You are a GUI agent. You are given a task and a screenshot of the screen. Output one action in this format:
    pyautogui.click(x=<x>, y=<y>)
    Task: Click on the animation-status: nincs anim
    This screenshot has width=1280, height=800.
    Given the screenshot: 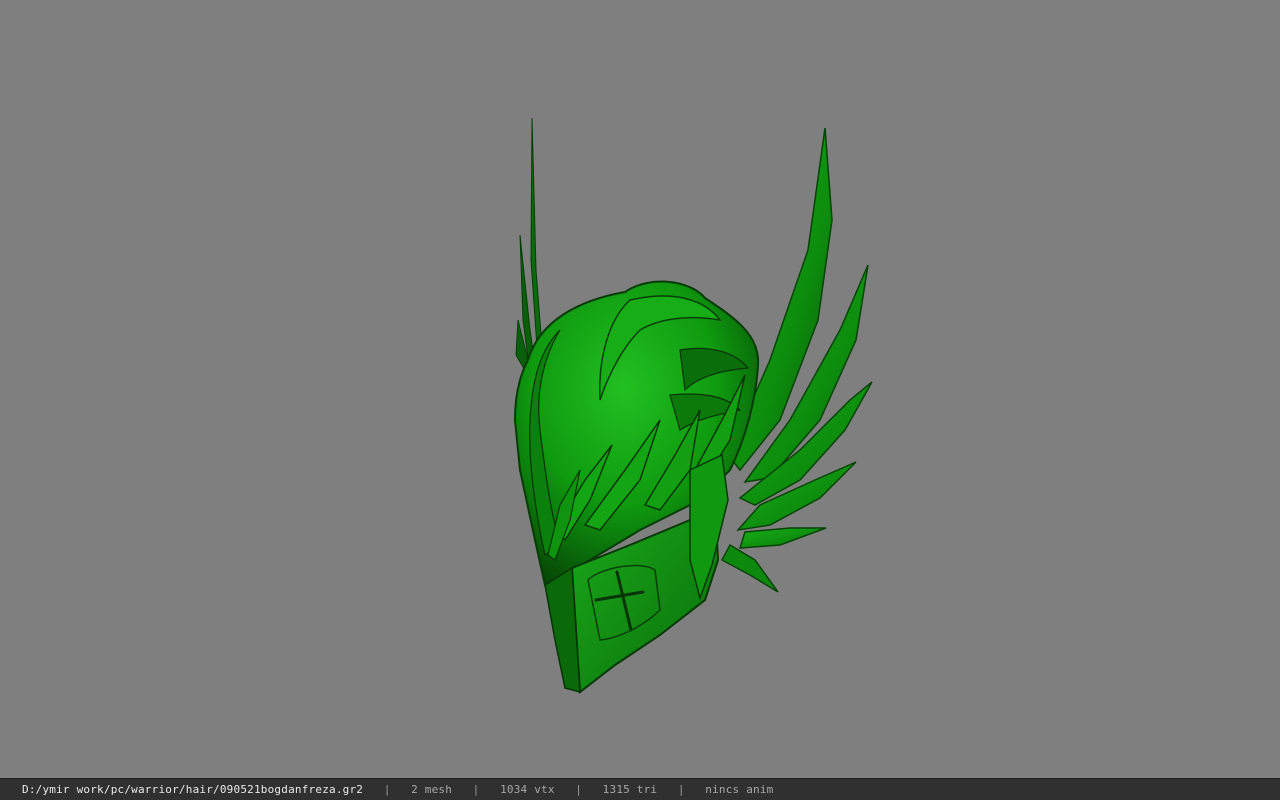 What is the action you would take?
    pyautogui.click(x=739, y=789)
    